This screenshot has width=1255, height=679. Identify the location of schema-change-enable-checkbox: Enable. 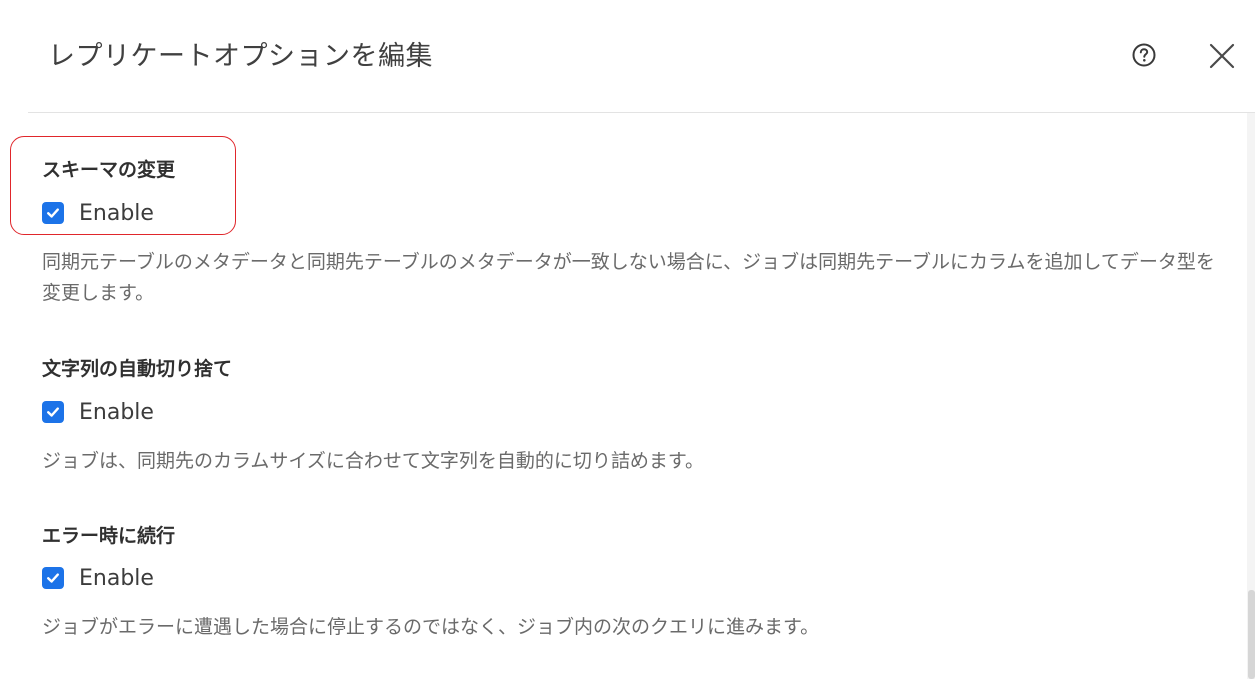
(98, 213).